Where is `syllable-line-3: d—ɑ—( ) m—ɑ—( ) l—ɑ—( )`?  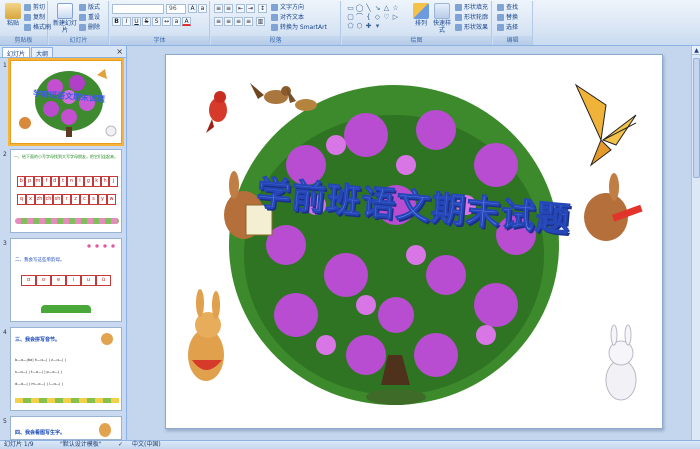 syllable-line-3: d—ɑ—( ) m—ɑ—( ) l—ɑ—( ) is located at coordinates (39, 384).